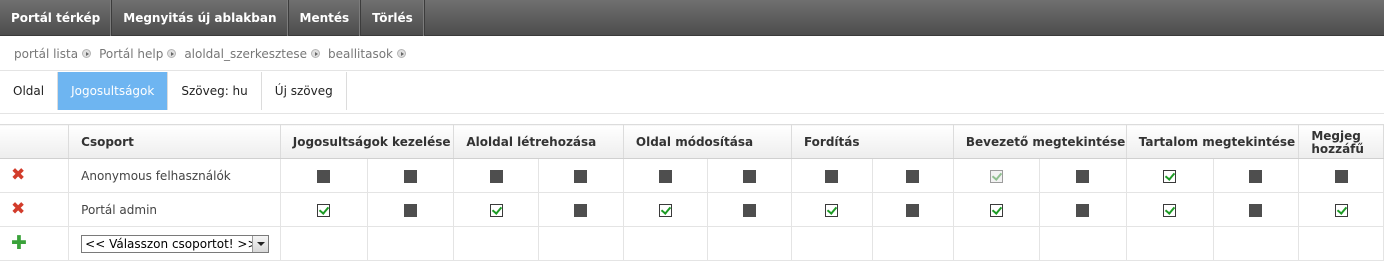 This screenshot has width=1384, height=276. Describe the element at coordinates (174, 141) in the screenshot. I see `header-group: Csoport` at that location.